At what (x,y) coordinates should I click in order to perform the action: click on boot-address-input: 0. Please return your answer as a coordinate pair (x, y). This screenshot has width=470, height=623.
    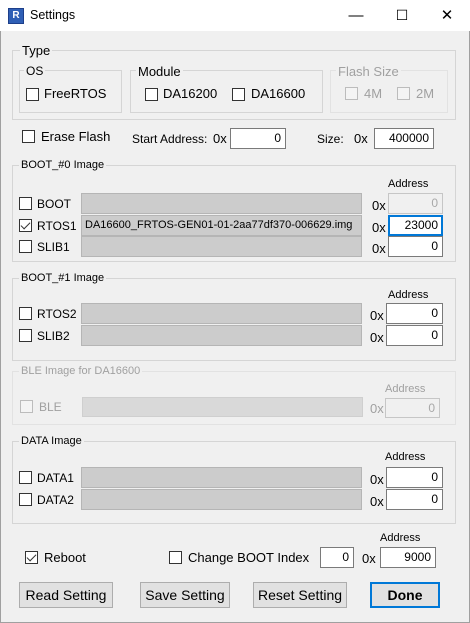
    Looking at the image, I should click on (415, 203).